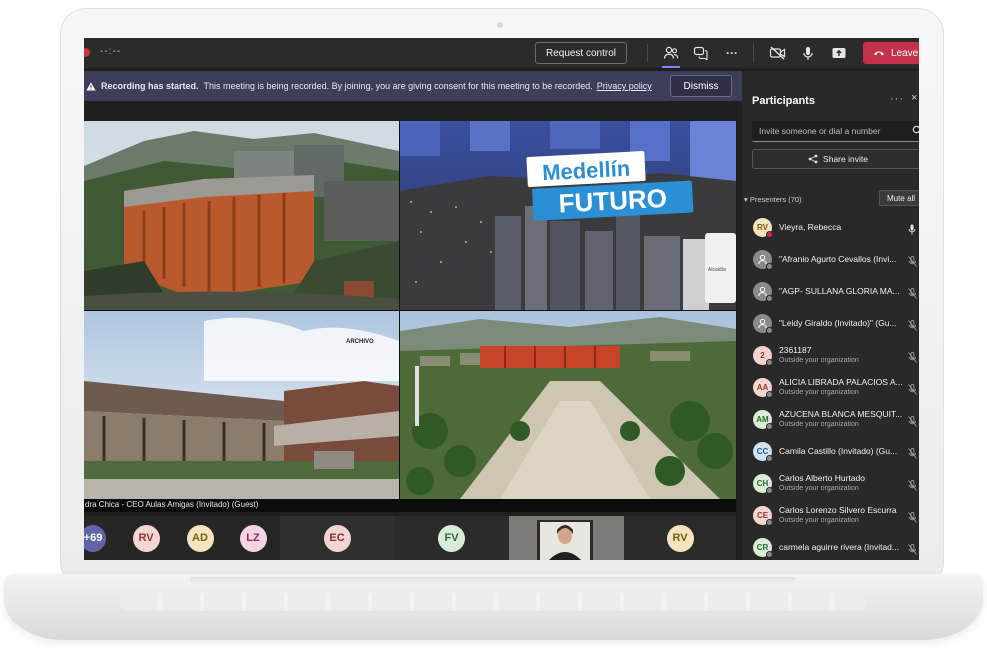 This screenshot has height=648, width=987. Describe the element at coordinates (701, 86) in the screenshot. I see `dismiss-button: Dismiss` at that location.